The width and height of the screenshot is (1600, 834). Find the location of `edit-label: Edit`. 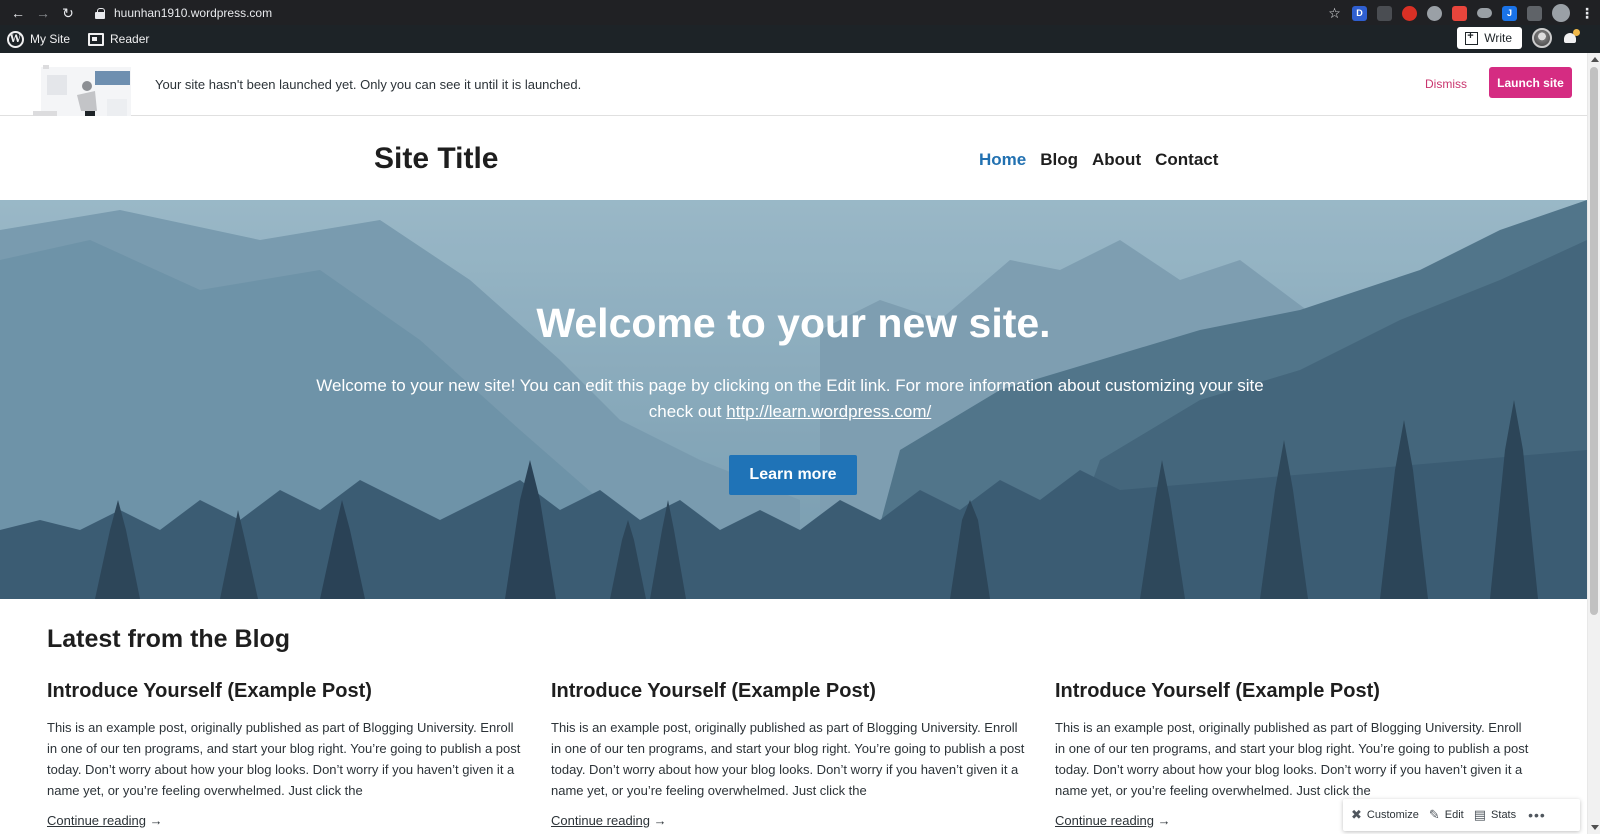

edit-label: Edit is located at coordinates (1454, 815).